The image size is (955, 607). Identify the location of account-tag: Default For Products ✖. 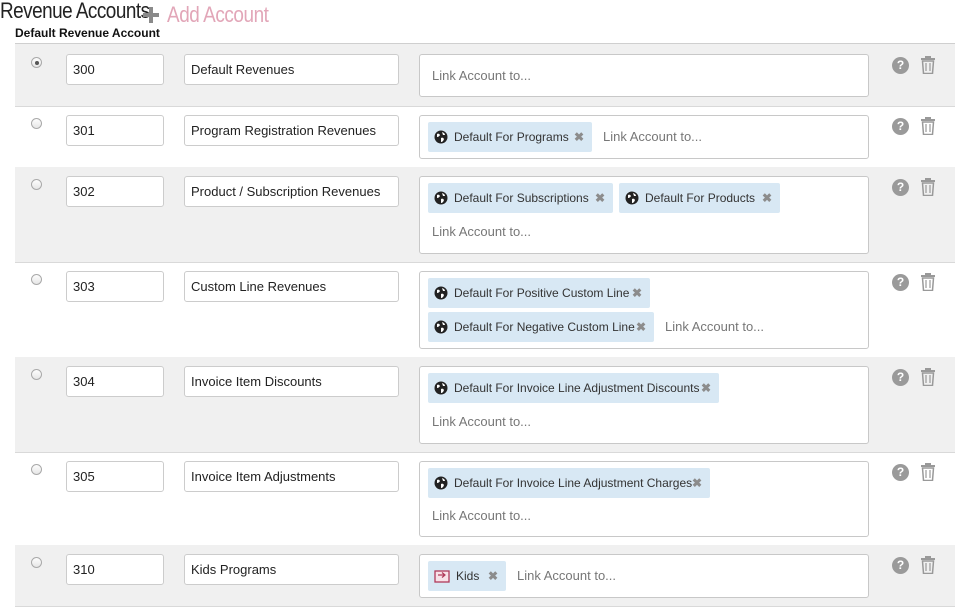
(699, 198).